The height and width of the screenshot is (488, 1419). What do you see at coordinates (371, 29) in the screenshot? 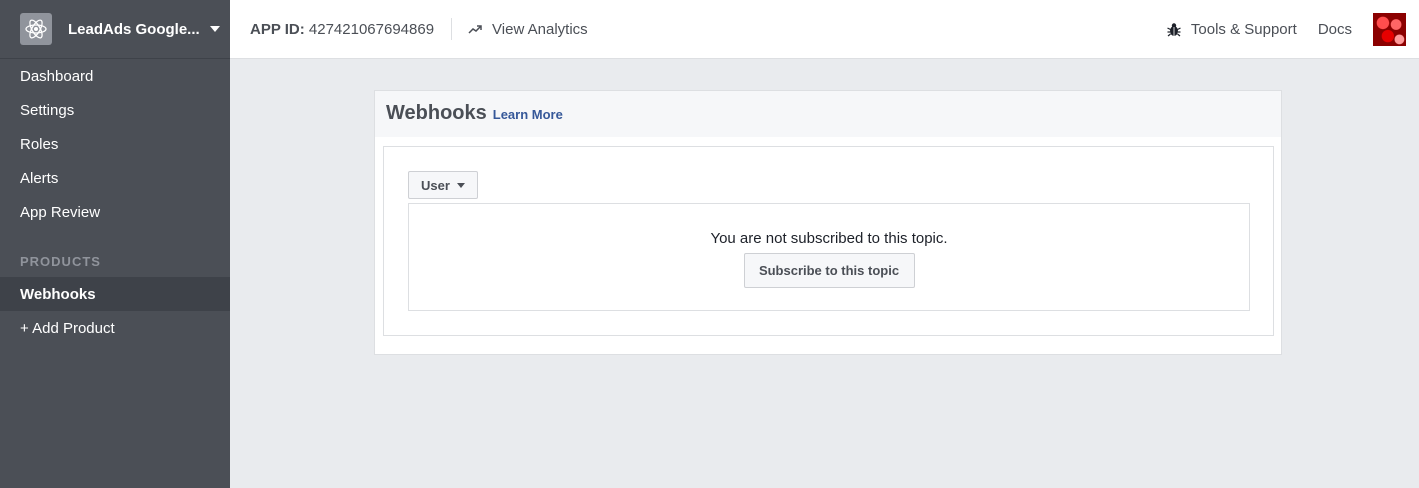
I see `app-id-value: 427421067694869` at bounding box center [371, 29].